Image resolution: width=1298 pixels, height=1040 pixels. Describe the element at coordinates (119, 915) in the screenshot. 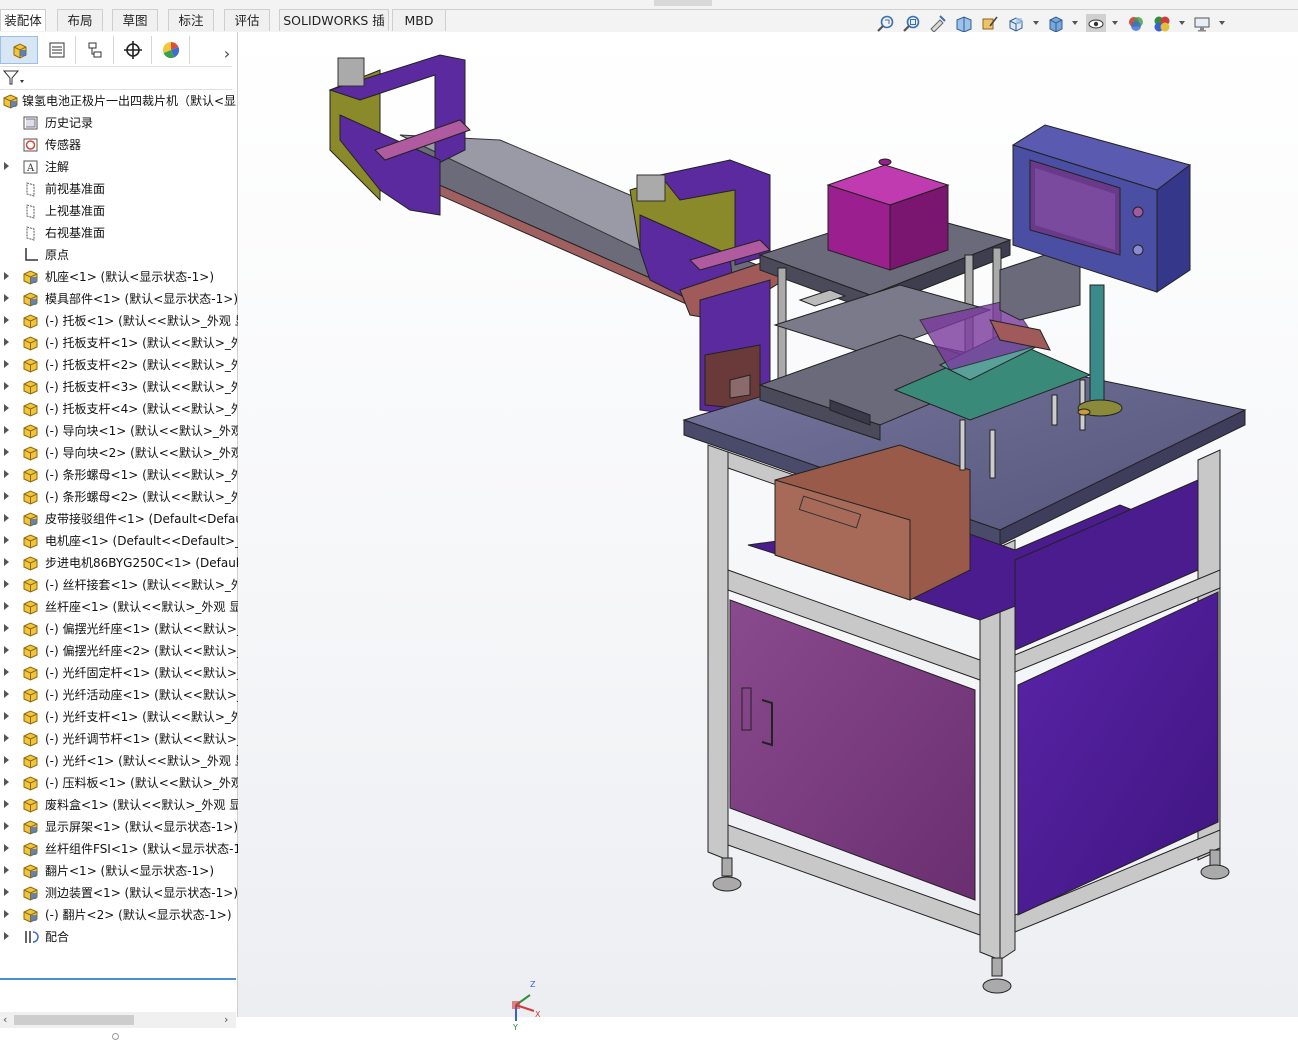

I see `tree-item: (-) 翻片<2> (默认<显示状态-1>)` at that location.